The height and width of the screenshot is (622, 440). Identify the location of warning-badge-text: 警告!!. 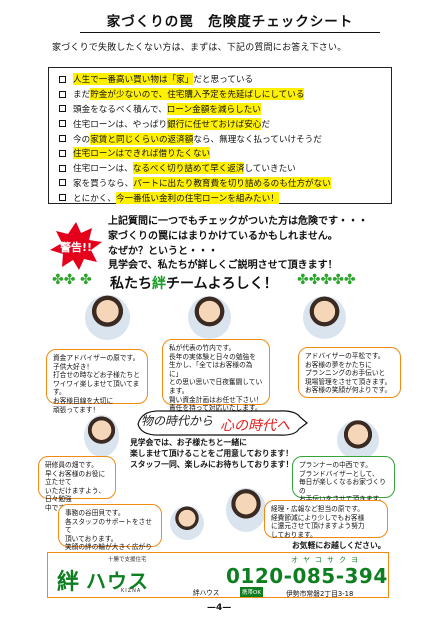
(75, 247).